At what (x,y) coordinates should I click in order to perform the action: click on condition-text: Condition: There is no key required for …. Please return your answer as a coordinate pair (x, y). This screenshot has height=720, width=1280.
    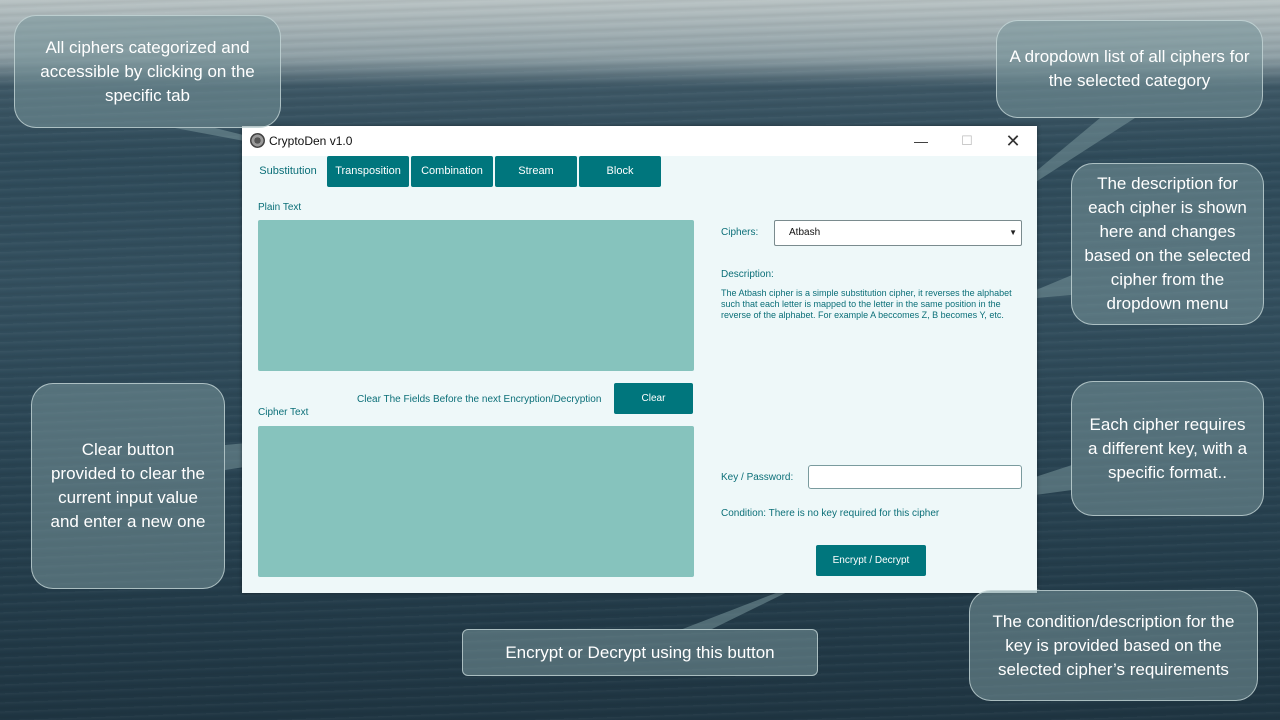
    Looking at the image, I should click on (830, 513).